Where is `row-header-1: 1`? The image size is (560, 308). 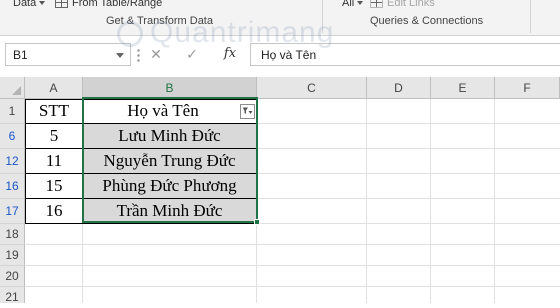 row-header-1: 1 is located at coordinates (12, 111).